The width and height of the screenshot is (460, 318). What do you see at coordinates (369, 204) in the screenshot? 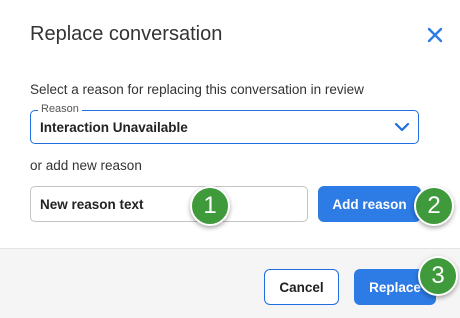
I see `add-reason-button: Add reason` at bounding box center [369, 204].